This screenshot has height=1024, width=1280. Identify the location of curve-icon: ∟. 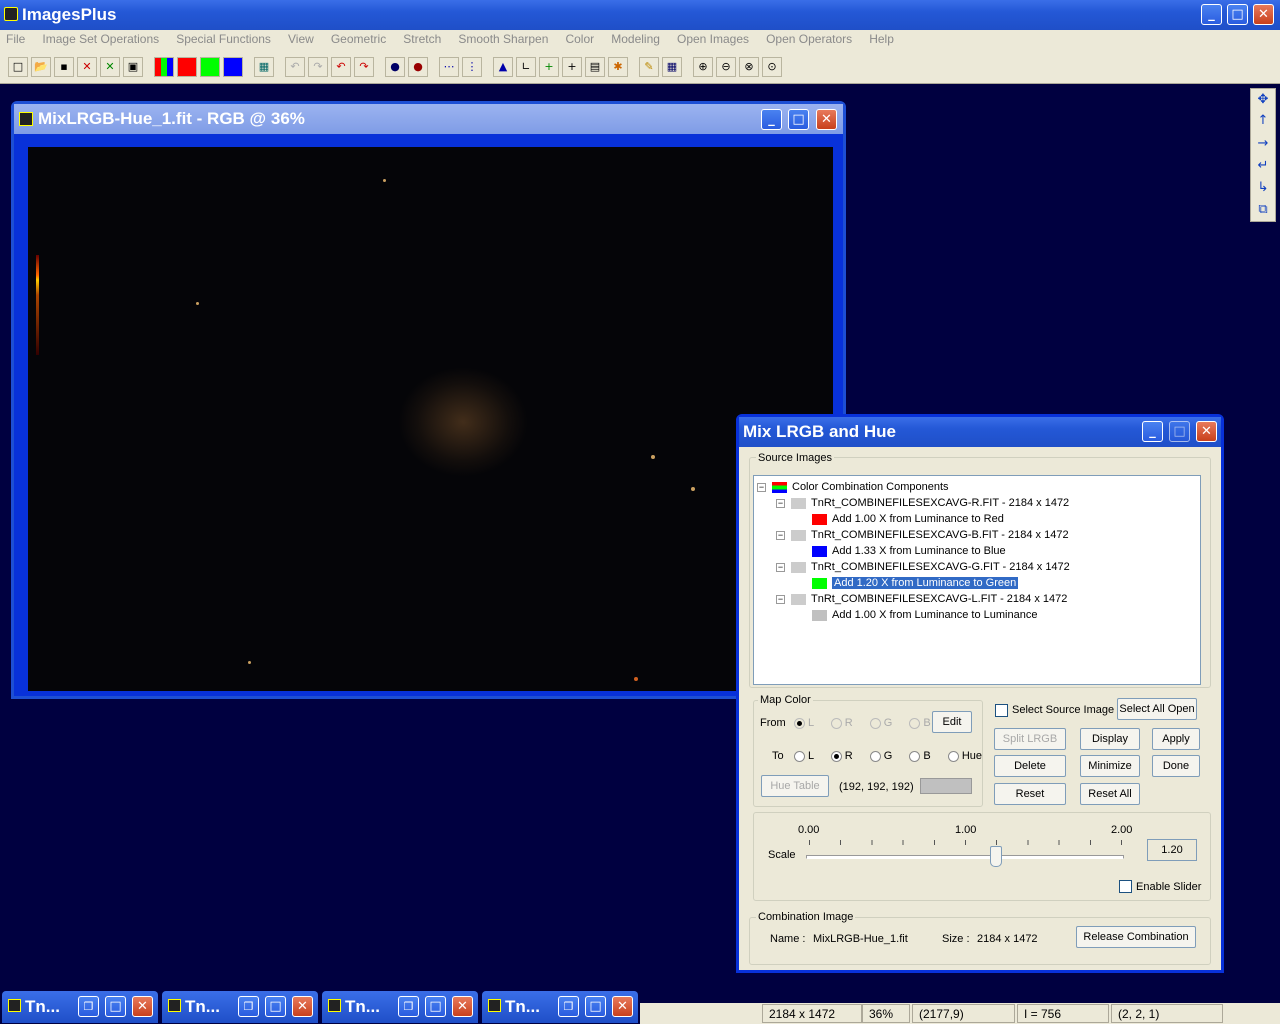
(526, 67).